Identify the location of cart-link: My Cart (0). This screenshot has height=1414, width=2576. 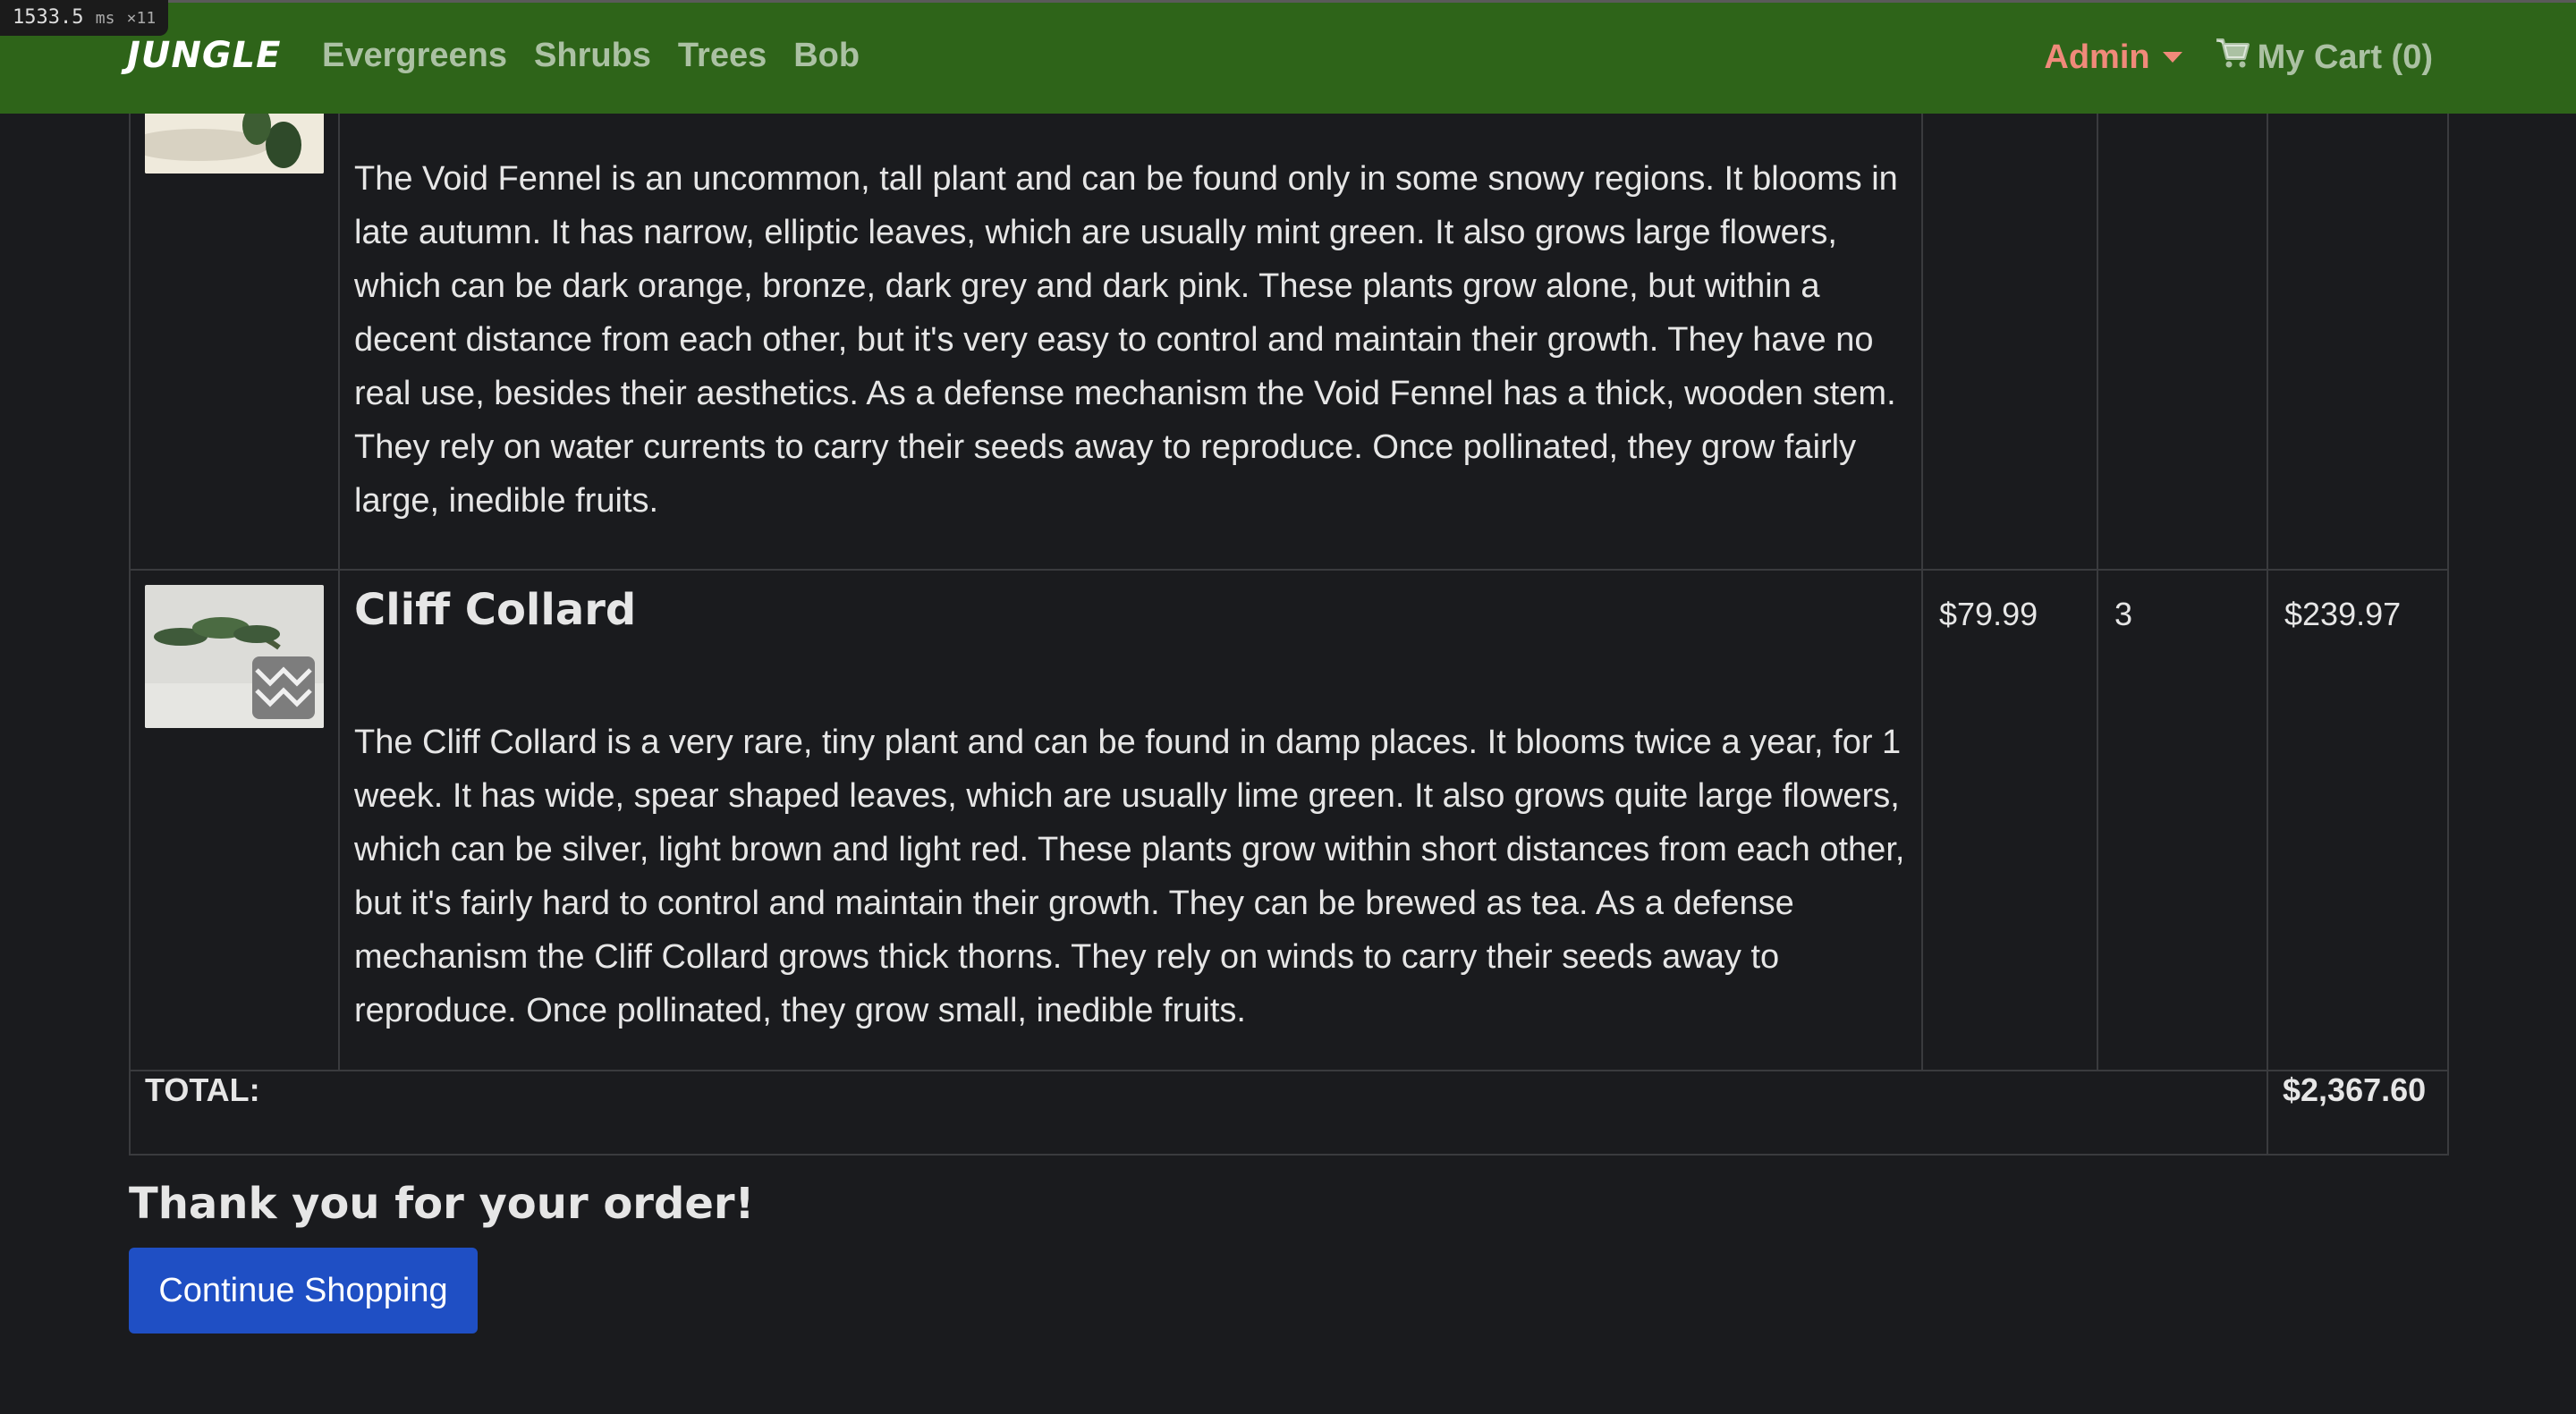
(2324, 57).